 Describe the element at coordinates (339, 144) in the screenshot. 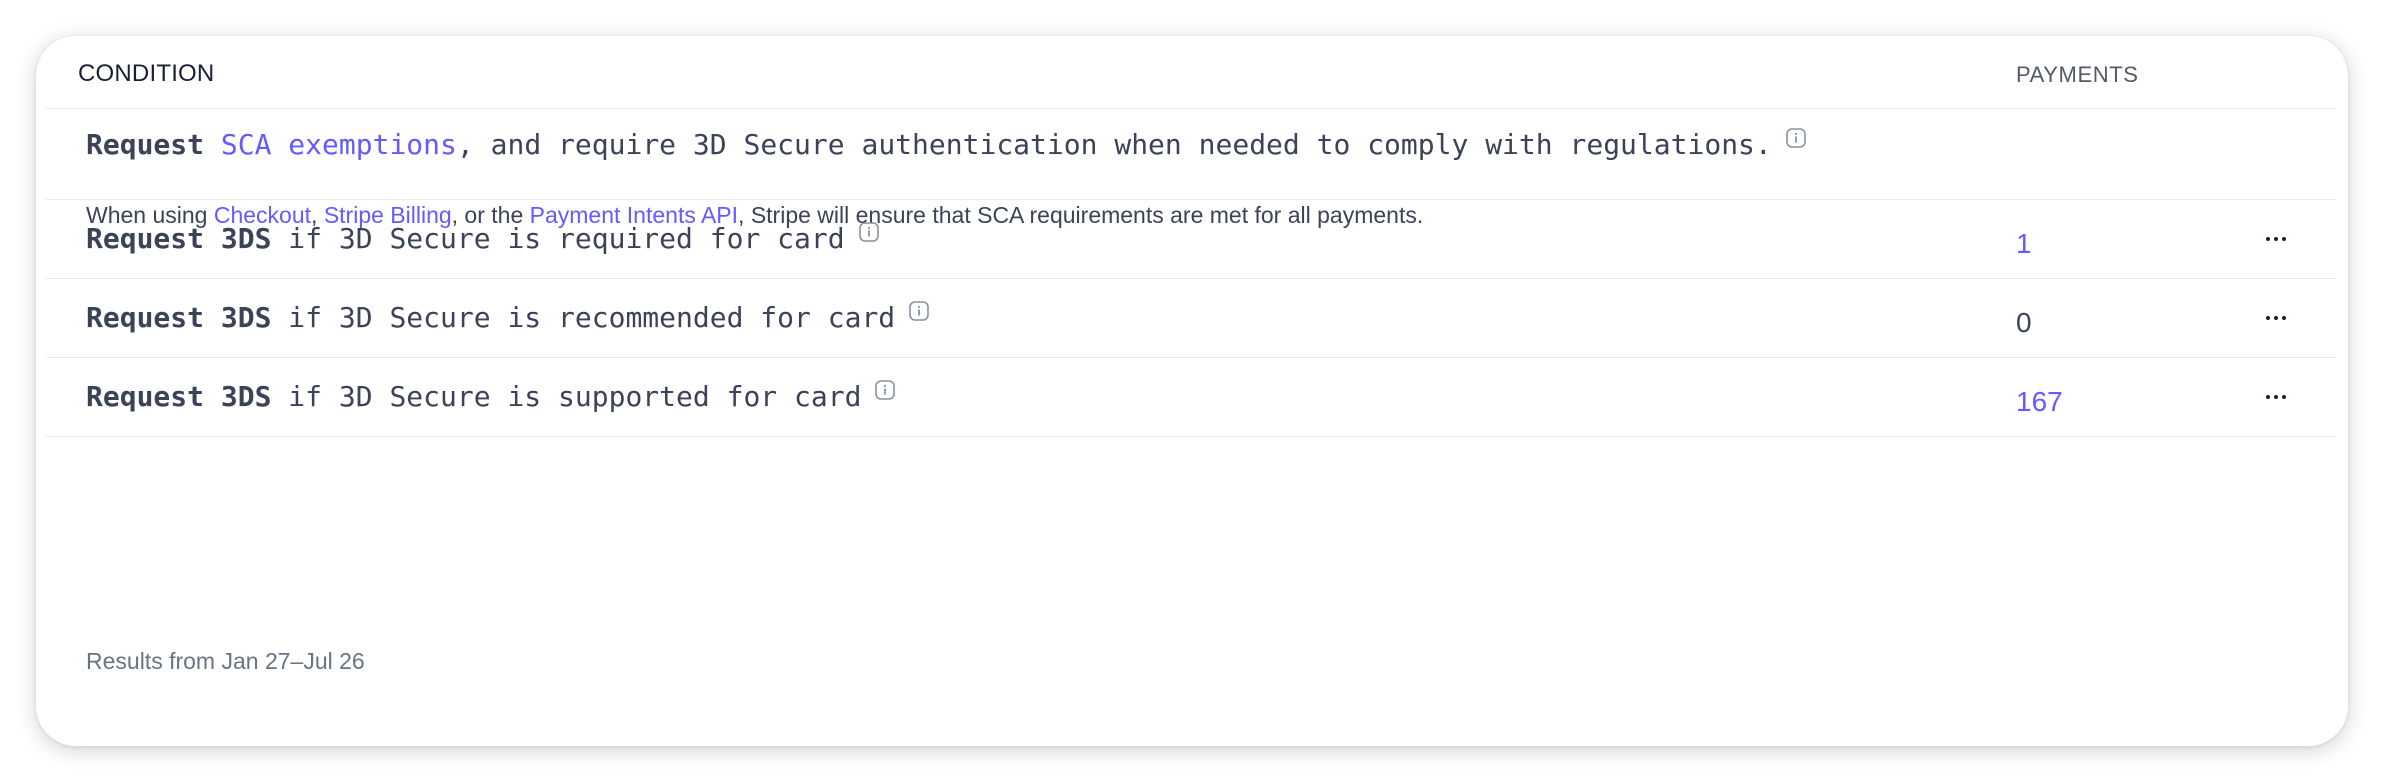

I see `sca-exemptions-link: SCA exemptions` at that location.